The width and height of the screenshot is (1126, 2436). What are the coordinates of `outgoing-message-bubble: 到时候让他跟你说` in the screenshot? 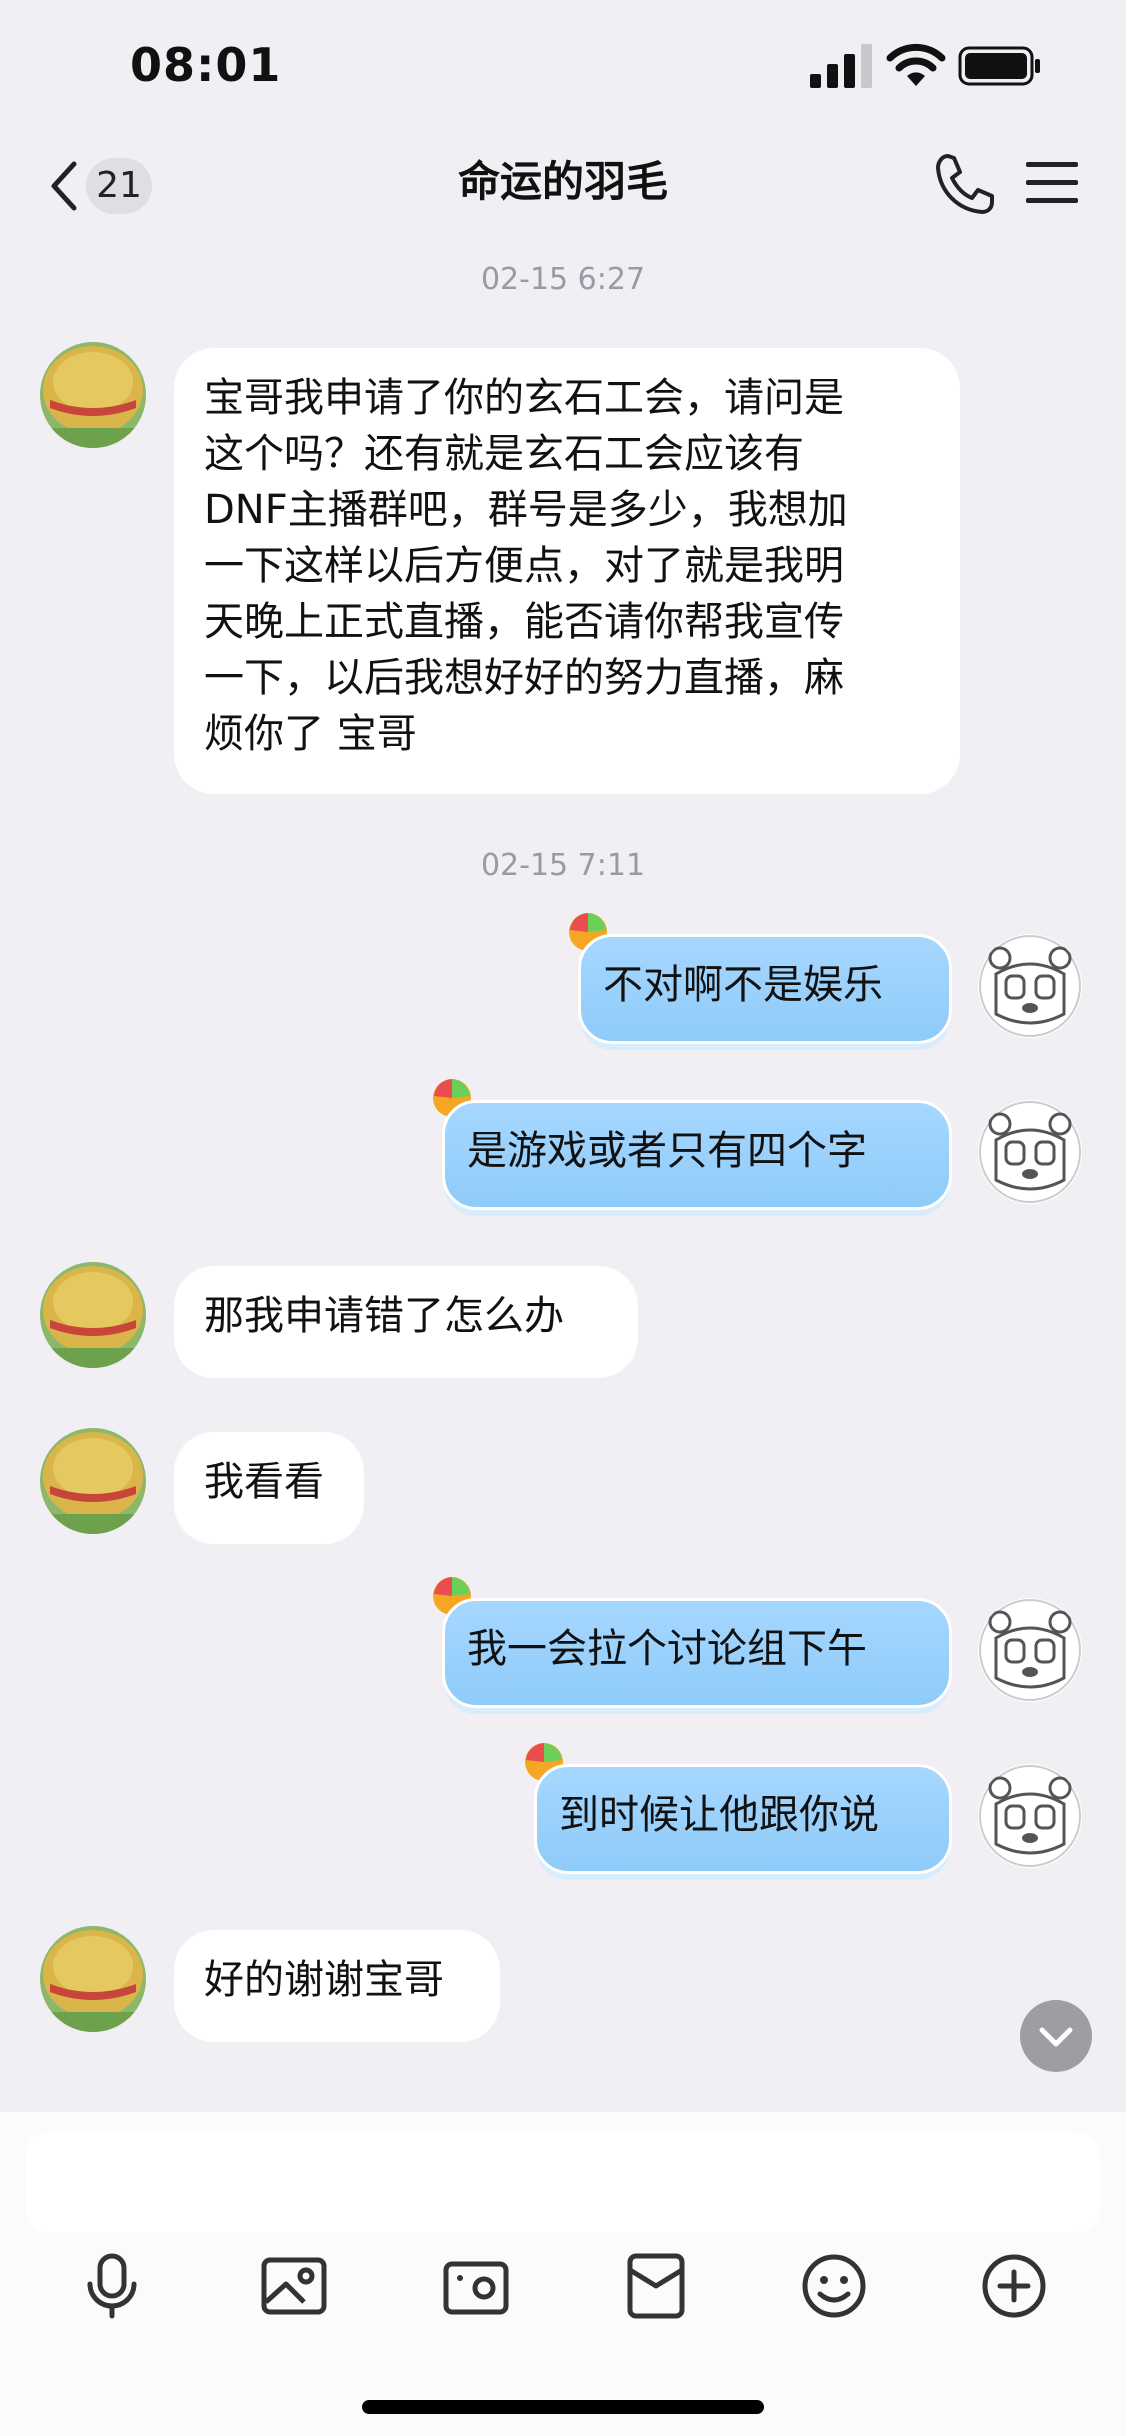 It's located at (743, 1819).